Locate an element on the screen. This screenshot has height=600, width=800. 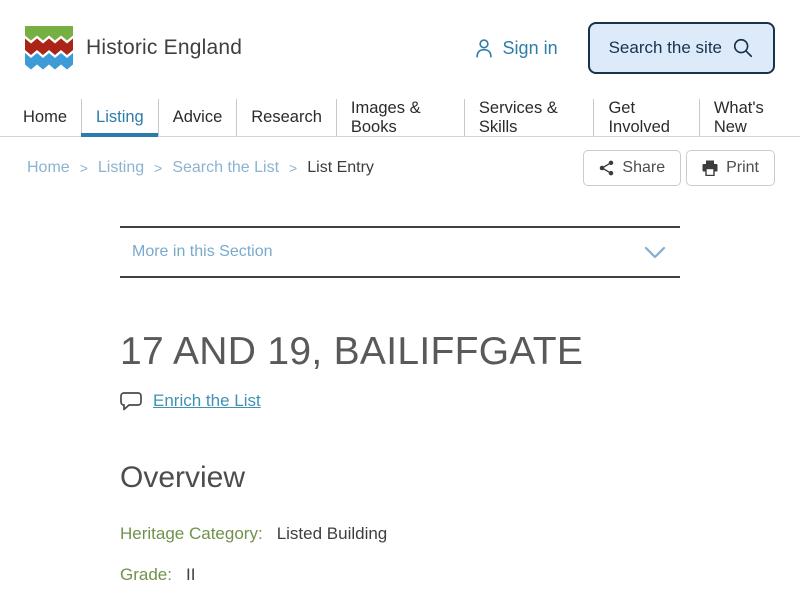
nav-item-get-involved: Get Involved is located at coordinates (645, 117).